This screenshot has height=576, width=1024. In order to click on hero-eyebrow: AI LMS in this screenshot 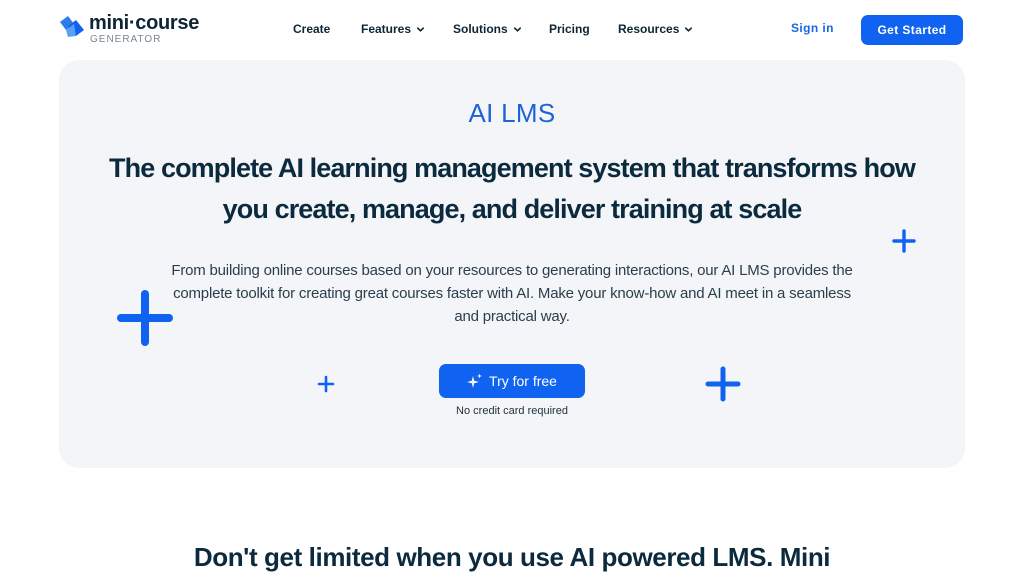, I will do `click(512, 113)`.